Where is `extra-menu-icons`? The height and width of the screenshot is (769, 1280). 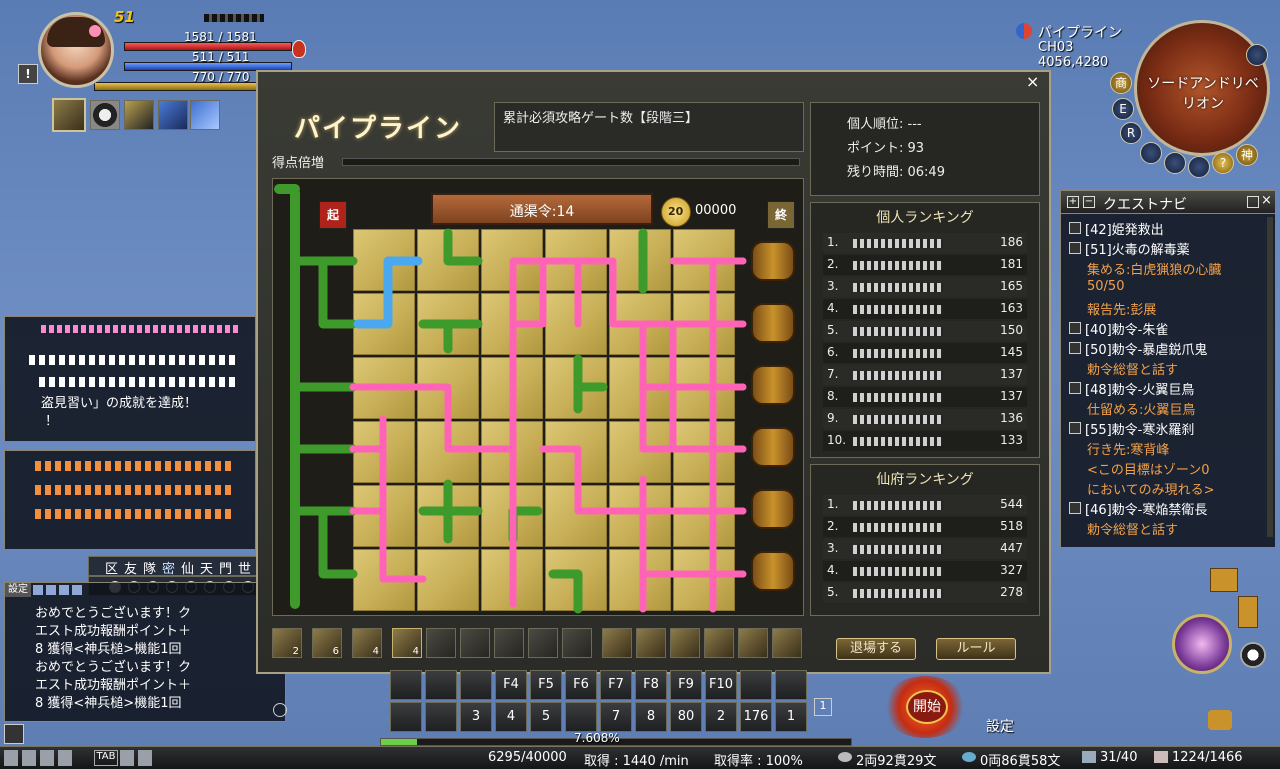
extra-menu-icons is located at coordinates (138, 758).